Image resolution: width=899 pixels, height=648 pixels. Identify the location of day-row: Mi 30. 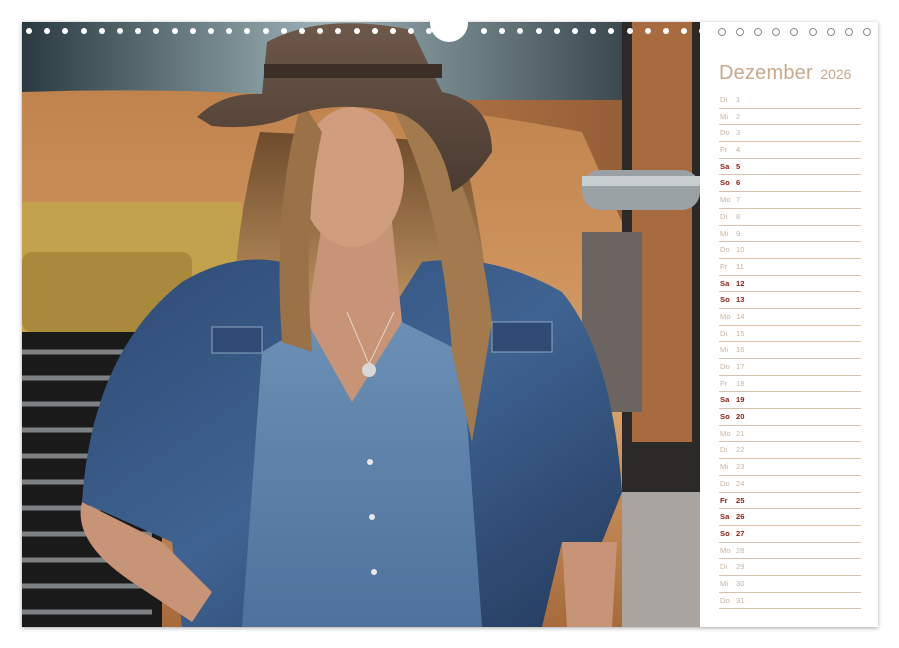
(790, 584).